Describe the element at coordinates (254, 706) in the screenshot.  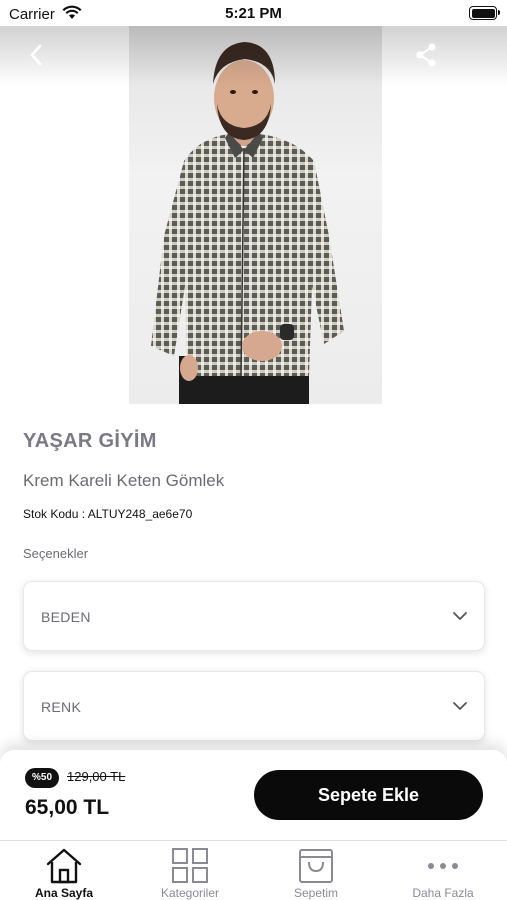
I see `color-select: RENK` at that location.